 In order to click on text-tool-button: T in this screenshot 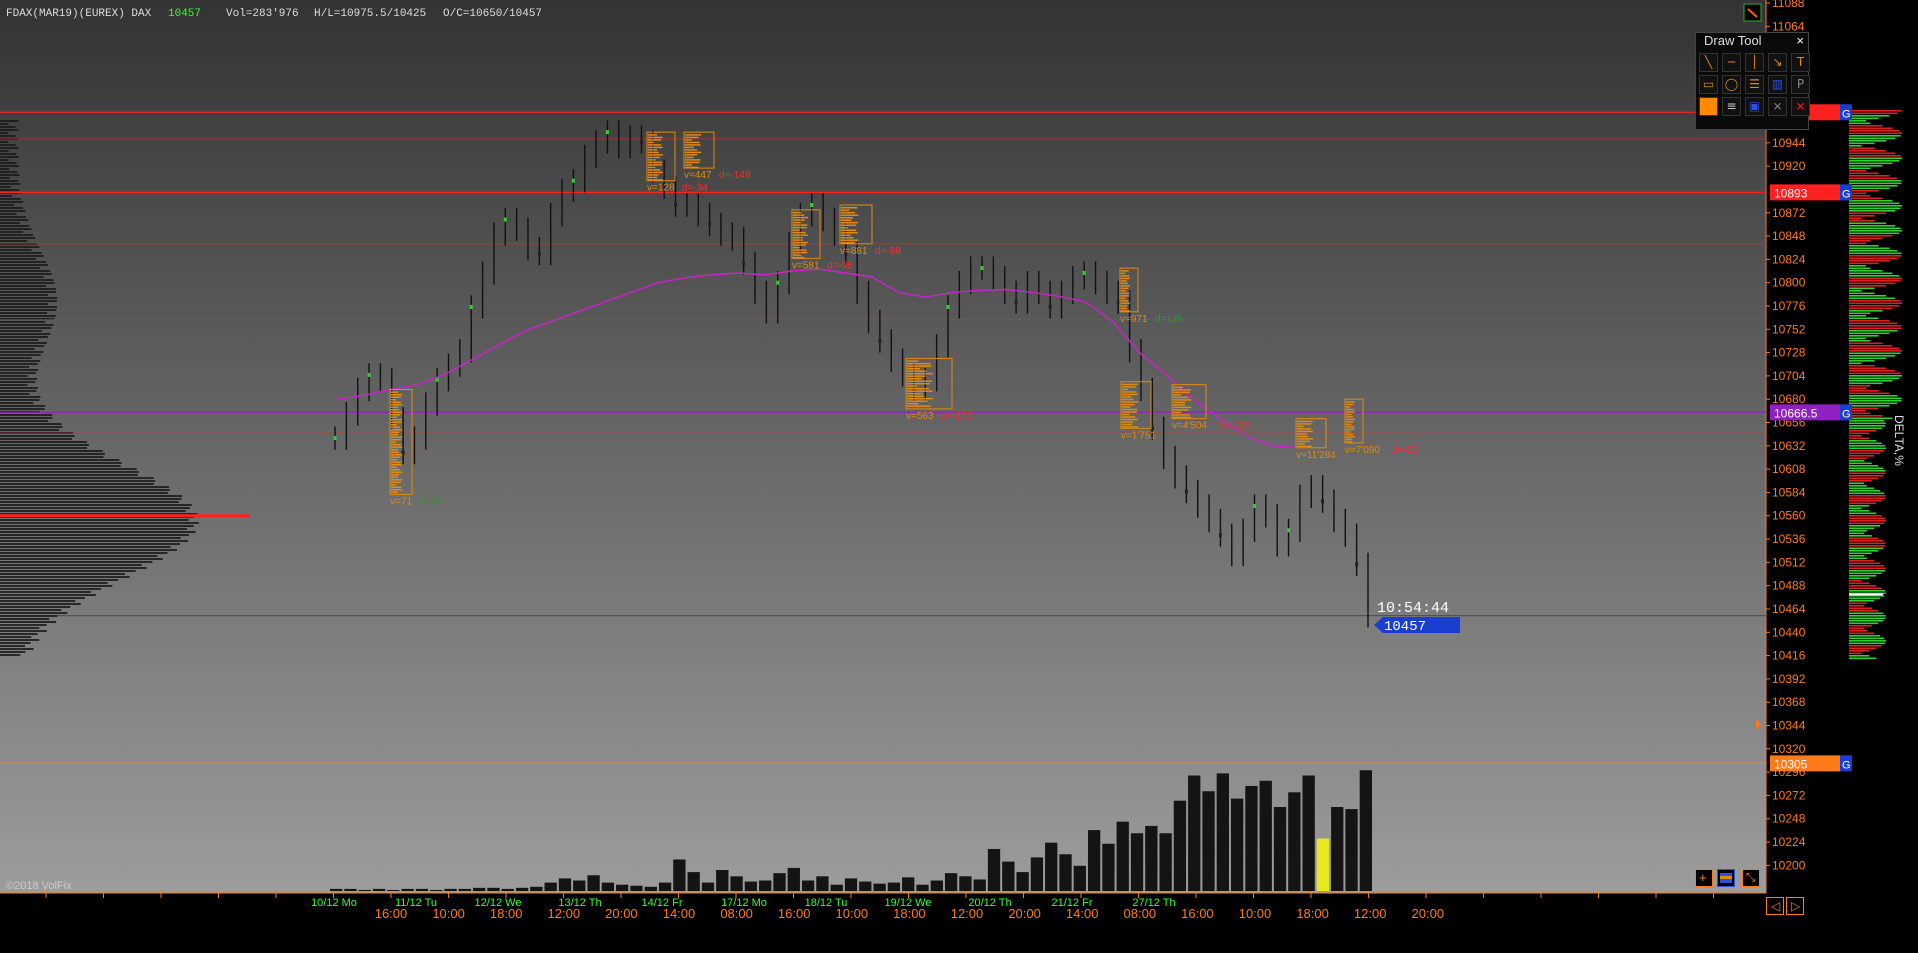, I will do `click(1800, 62)`.